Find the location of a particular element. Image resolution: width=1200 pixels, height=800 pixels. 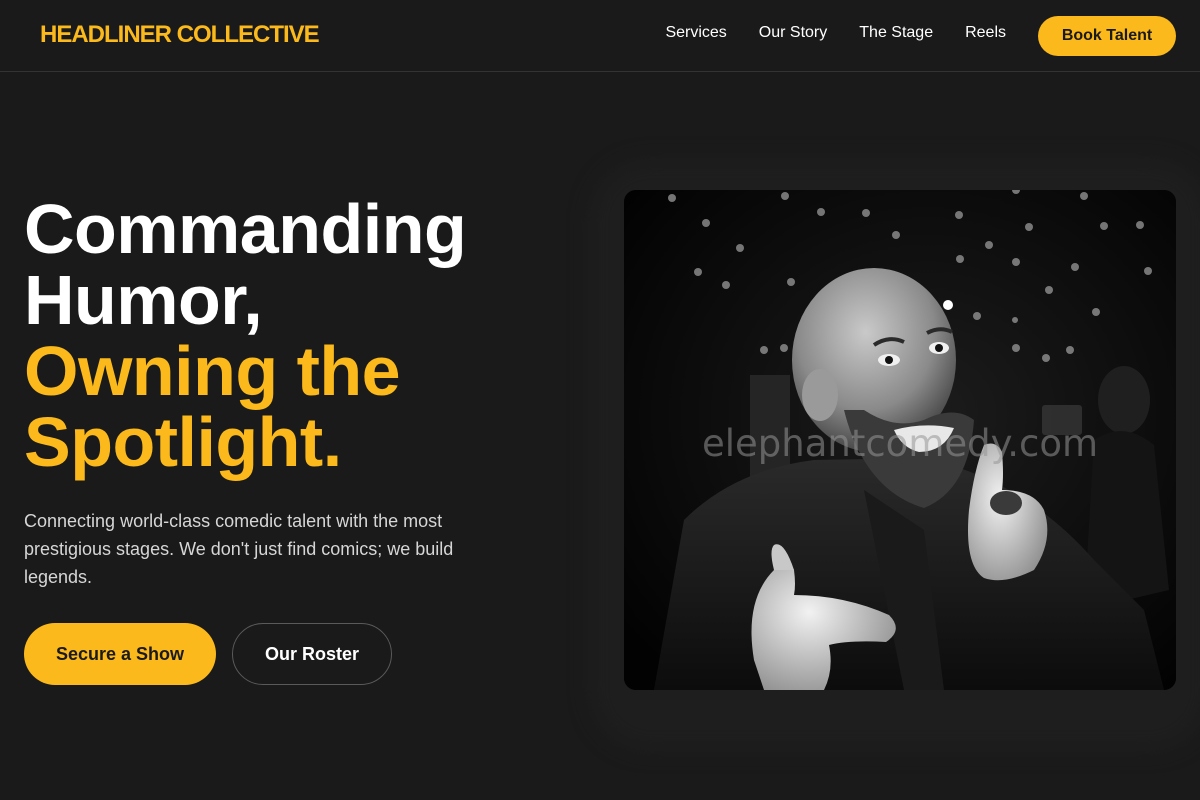

nav-link-services: Services is located at coordinates (695, 33).